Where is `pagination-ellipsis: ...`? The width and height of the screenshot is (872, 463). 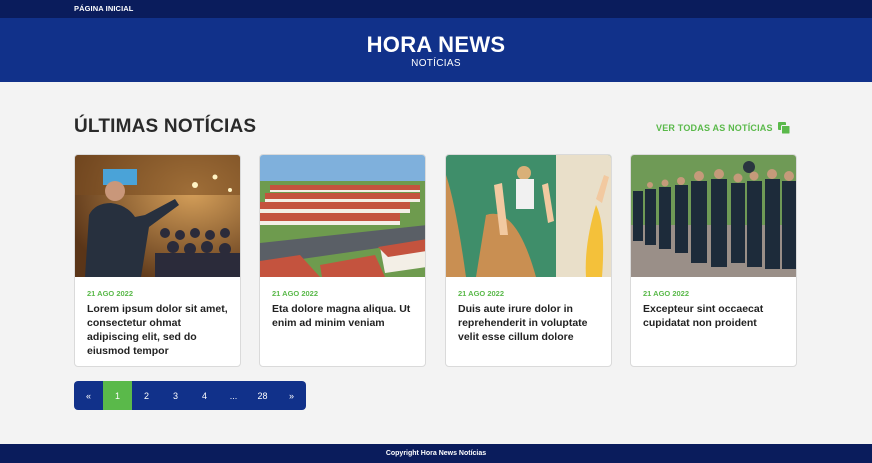 pagination-ellipsis: ... is located at coordinates (233, 395).